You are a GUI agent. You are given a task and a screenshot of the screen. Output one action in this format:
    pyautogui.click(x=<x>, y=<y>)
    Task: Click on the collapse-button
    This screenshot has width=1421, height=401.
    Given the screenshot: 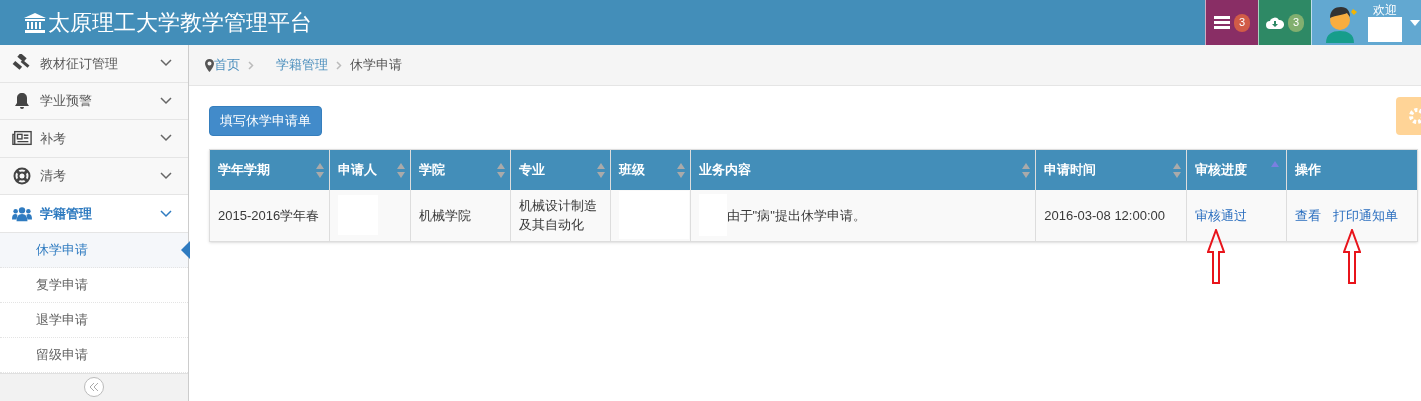 What is the action you would take?
    pyautogui.click(x=94, y=387)
    